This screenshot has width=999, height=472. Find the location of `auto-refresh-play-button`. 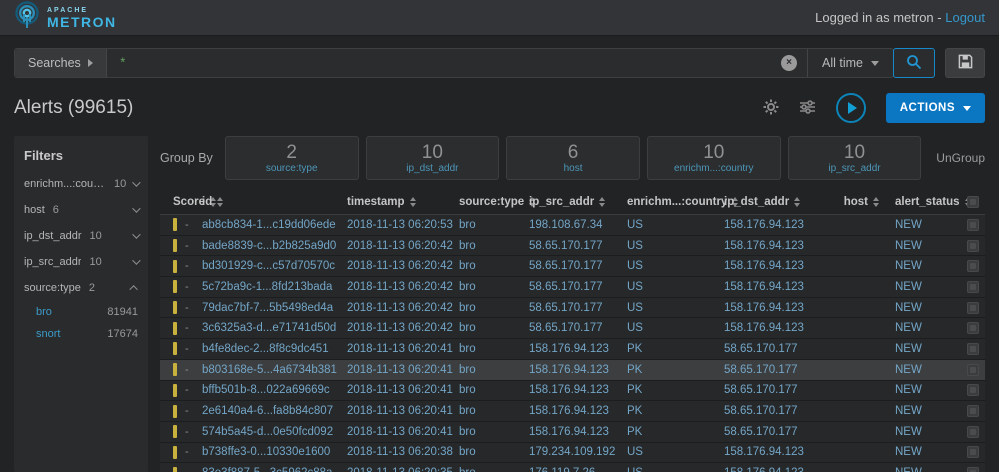

auto-refresh-play-button is located at coordinates (850, 108).